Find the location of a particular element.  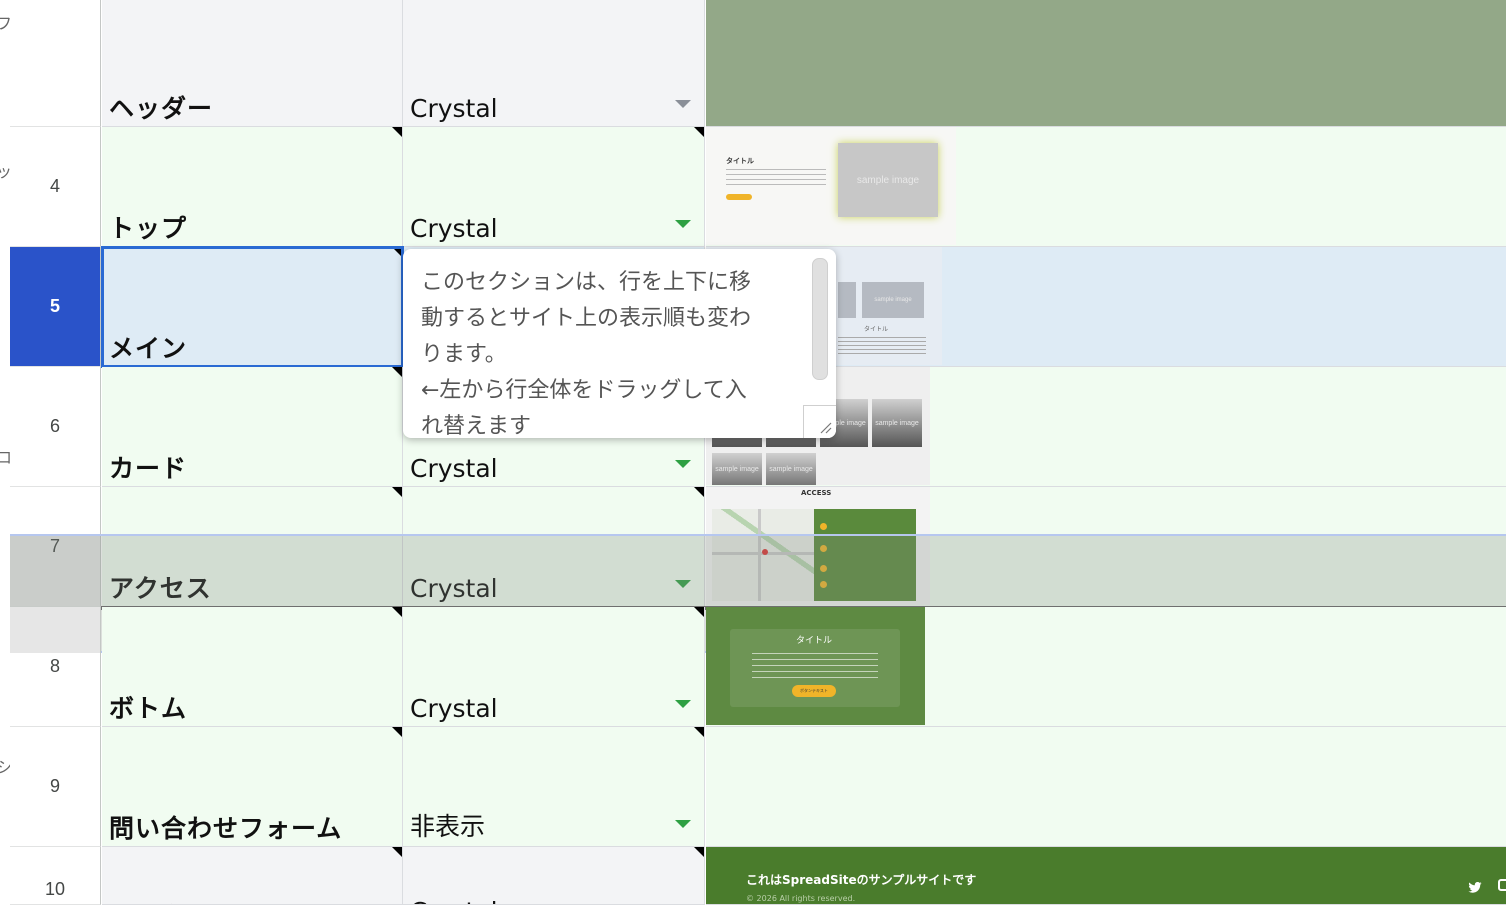

section-name: フッター is located at coordinates (161, 900).